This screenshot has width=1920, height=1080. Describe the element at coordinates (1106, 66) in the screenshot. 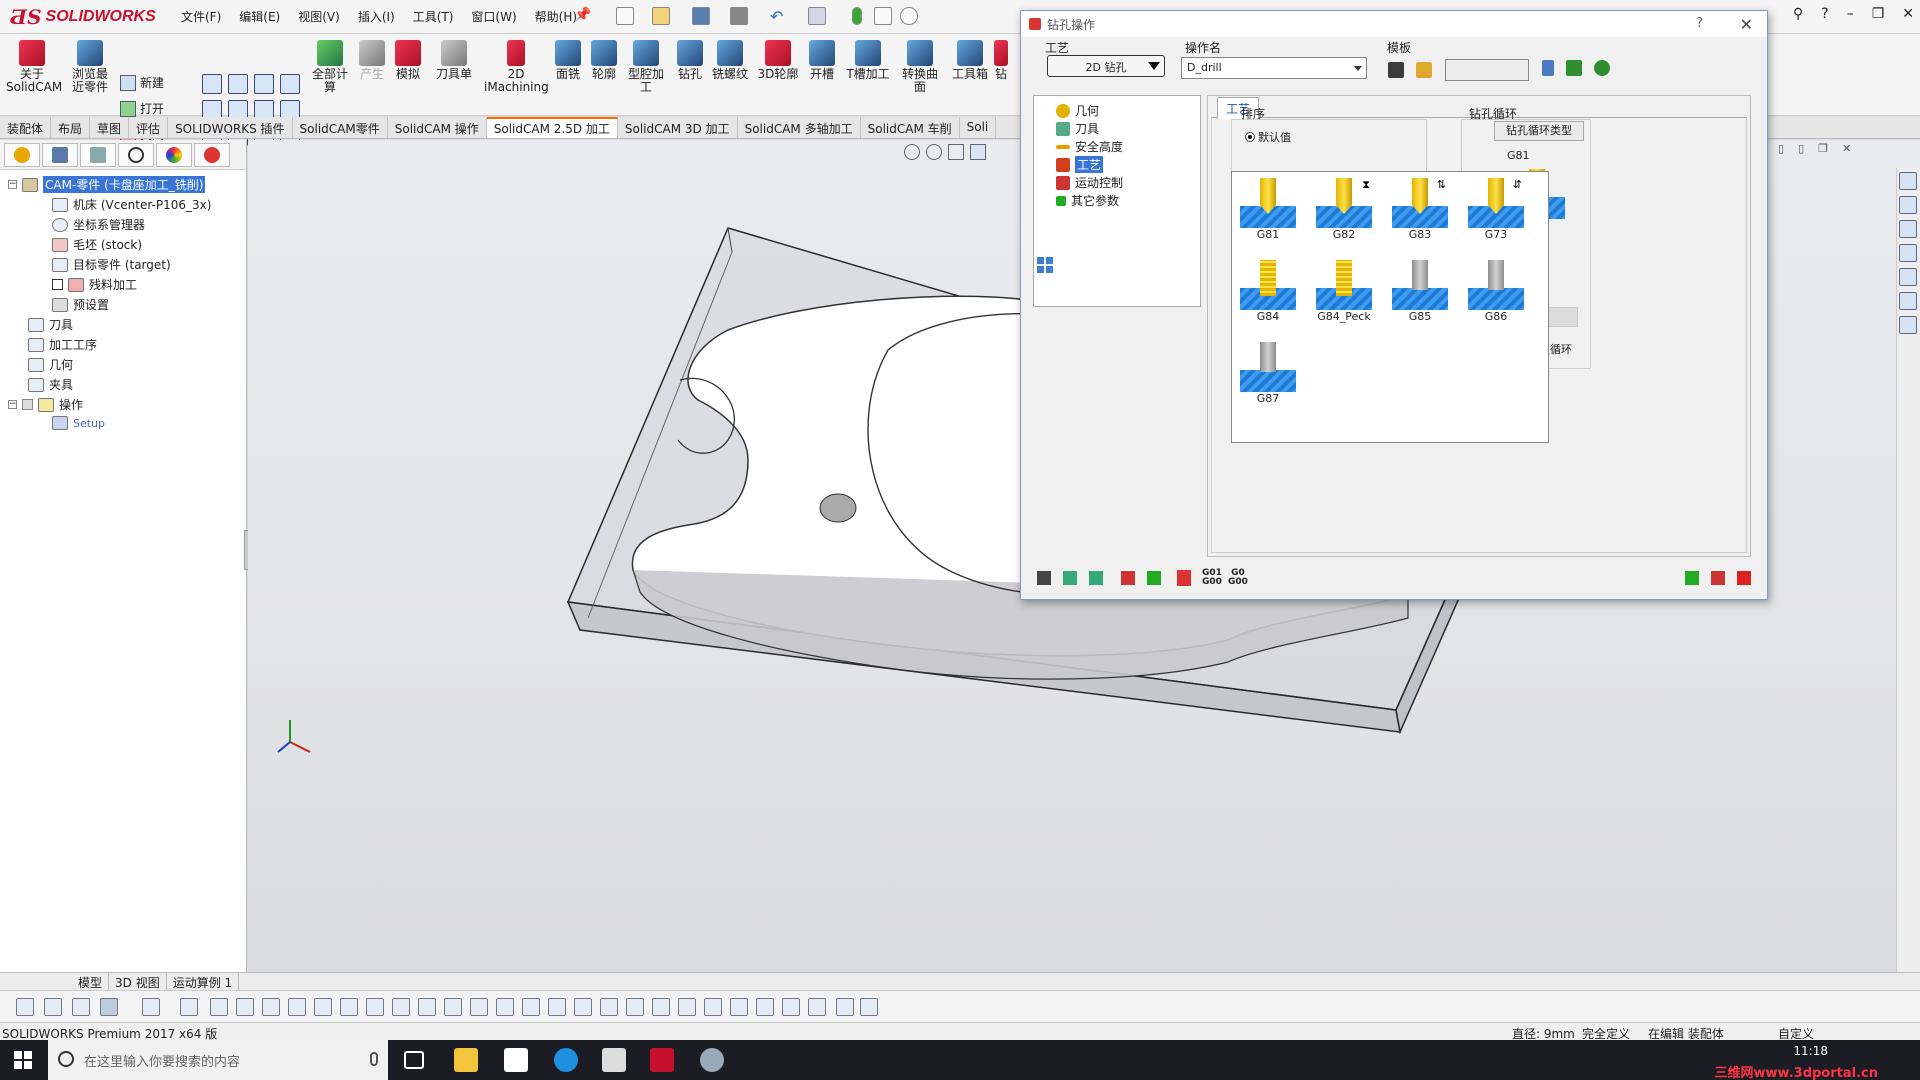

I see `technology-select: 2D 钻孔` at that location.